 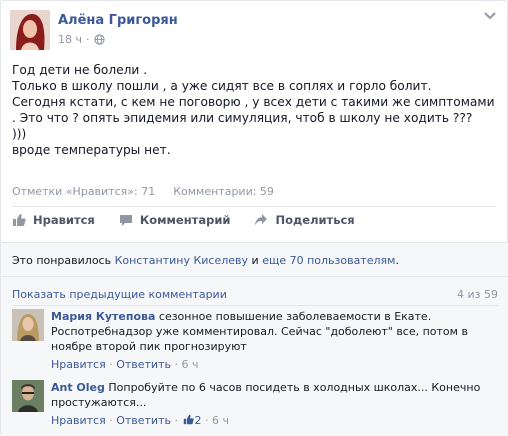 I want to click on globe-icon, so click(x=99, y=39).